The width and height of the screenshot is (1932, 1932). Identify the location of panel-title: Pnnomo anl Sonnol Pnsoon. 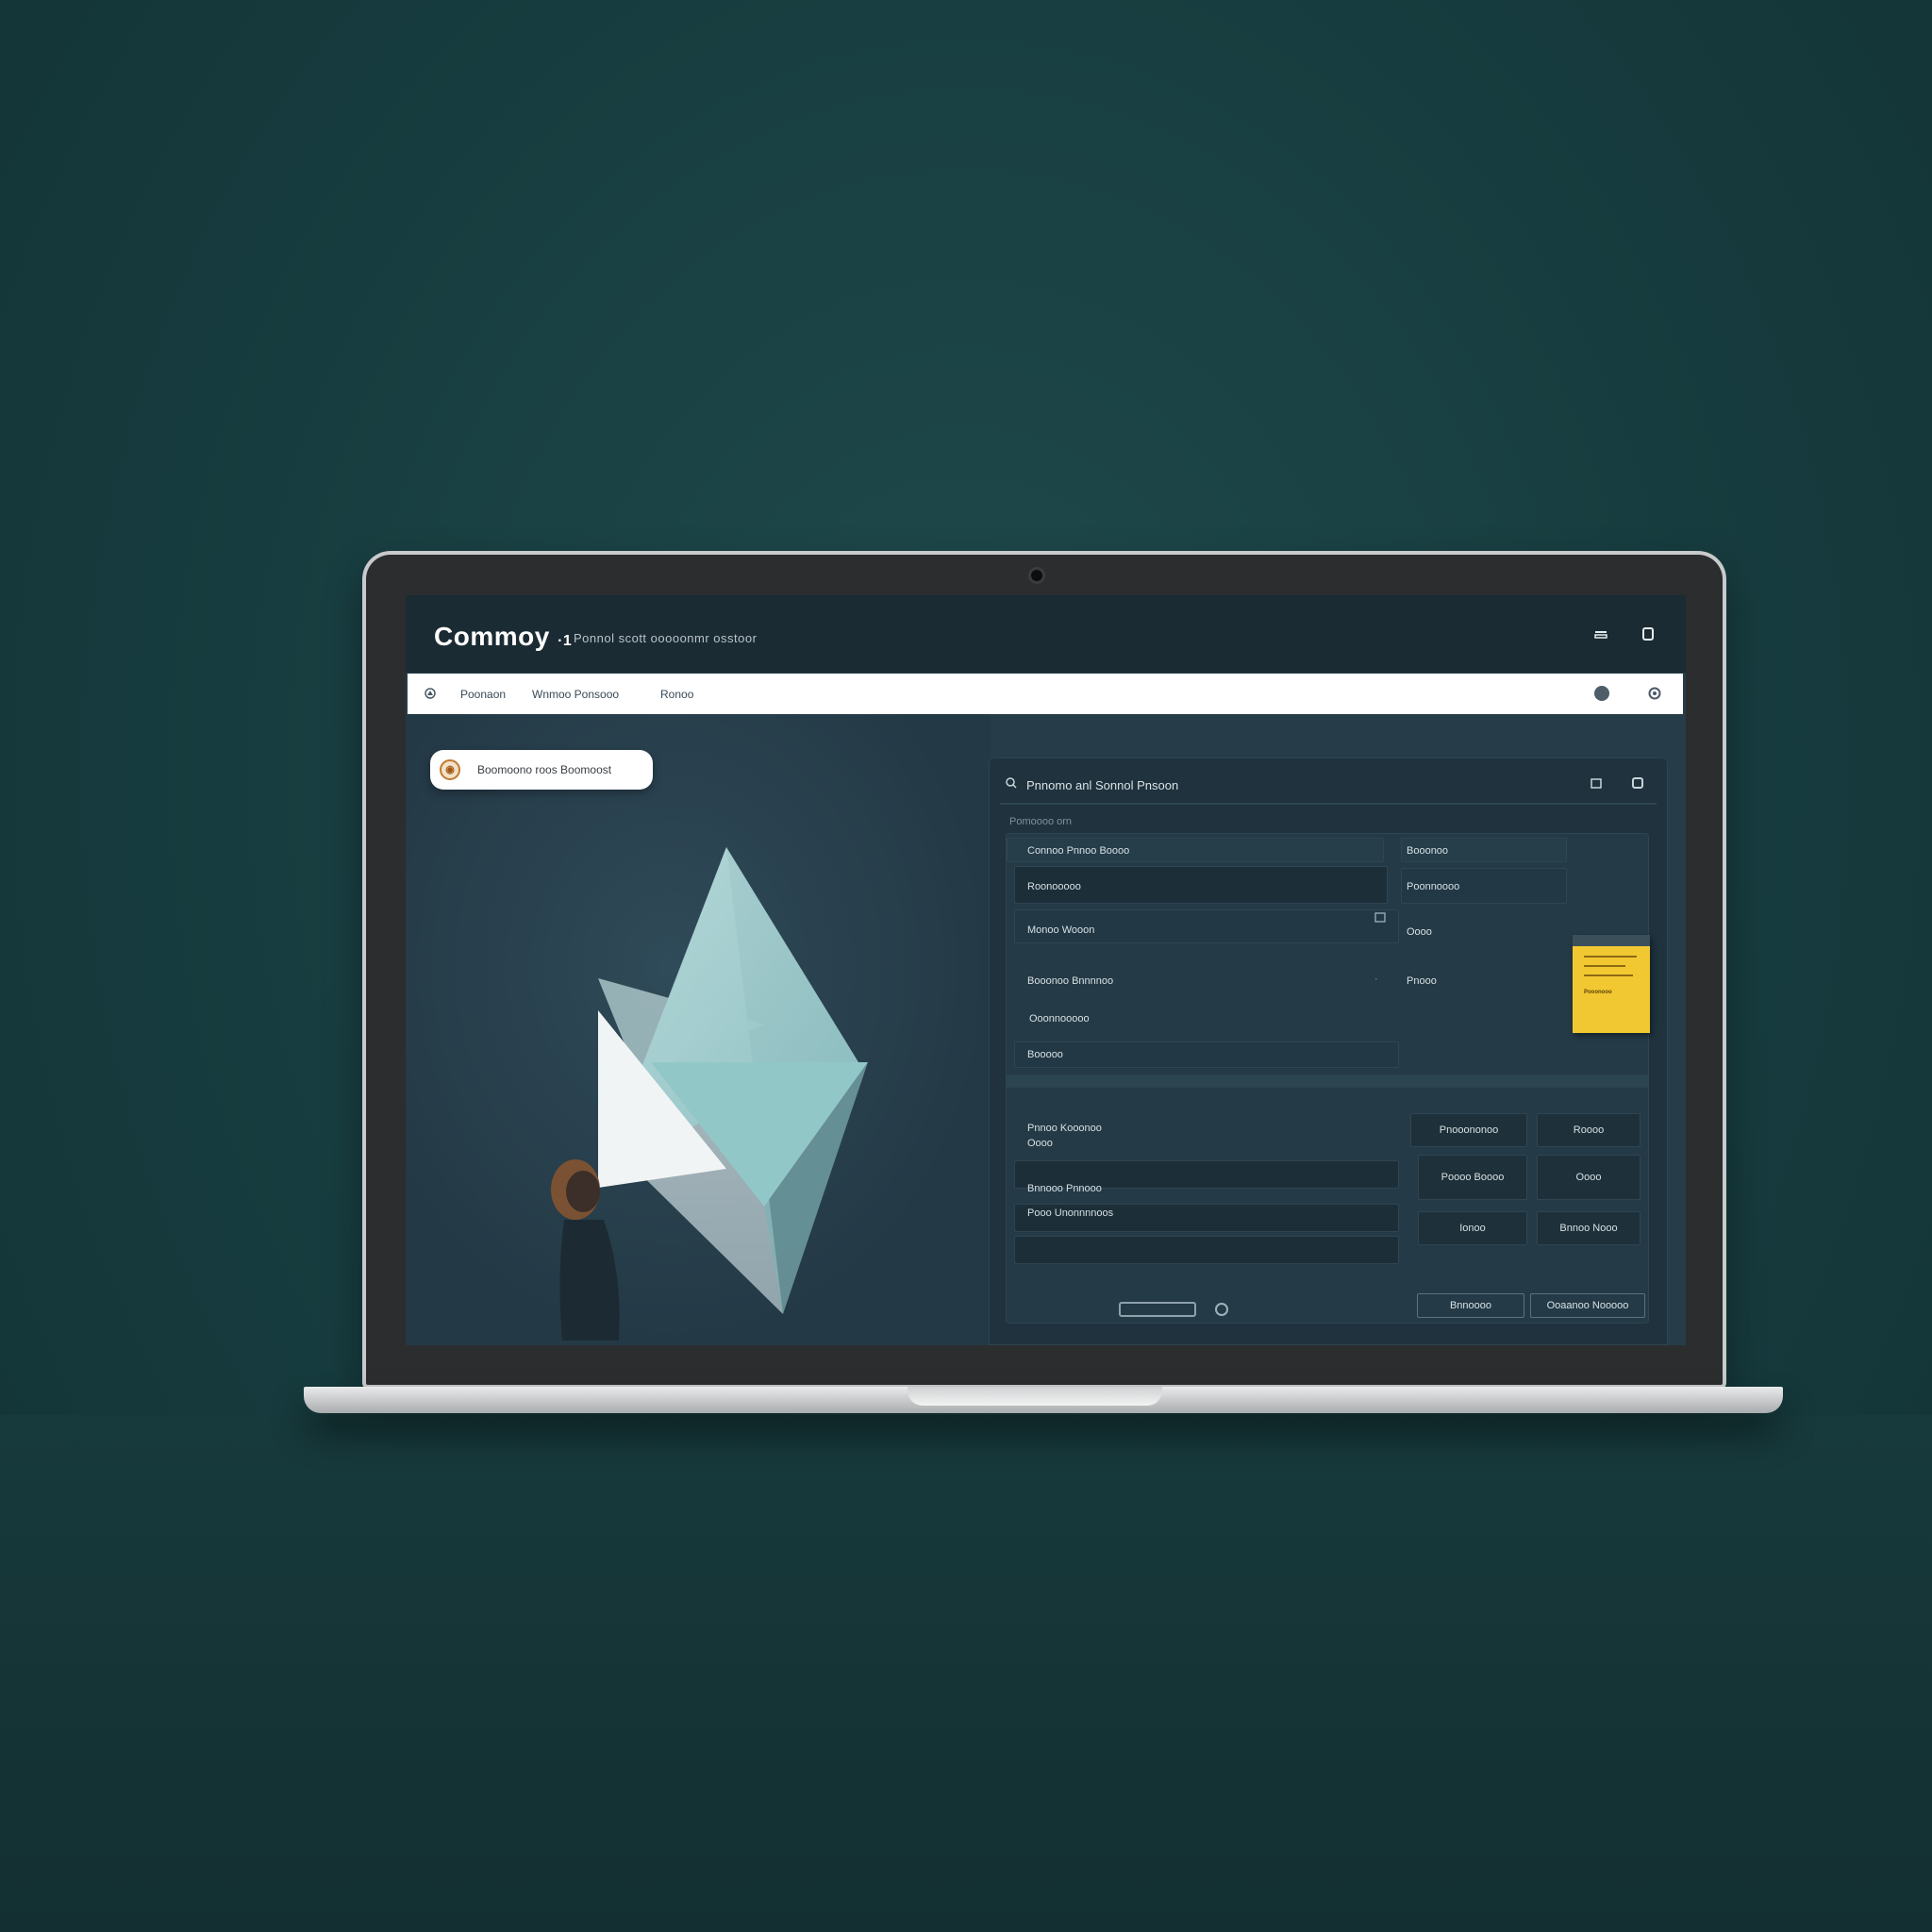
(1103, 785).